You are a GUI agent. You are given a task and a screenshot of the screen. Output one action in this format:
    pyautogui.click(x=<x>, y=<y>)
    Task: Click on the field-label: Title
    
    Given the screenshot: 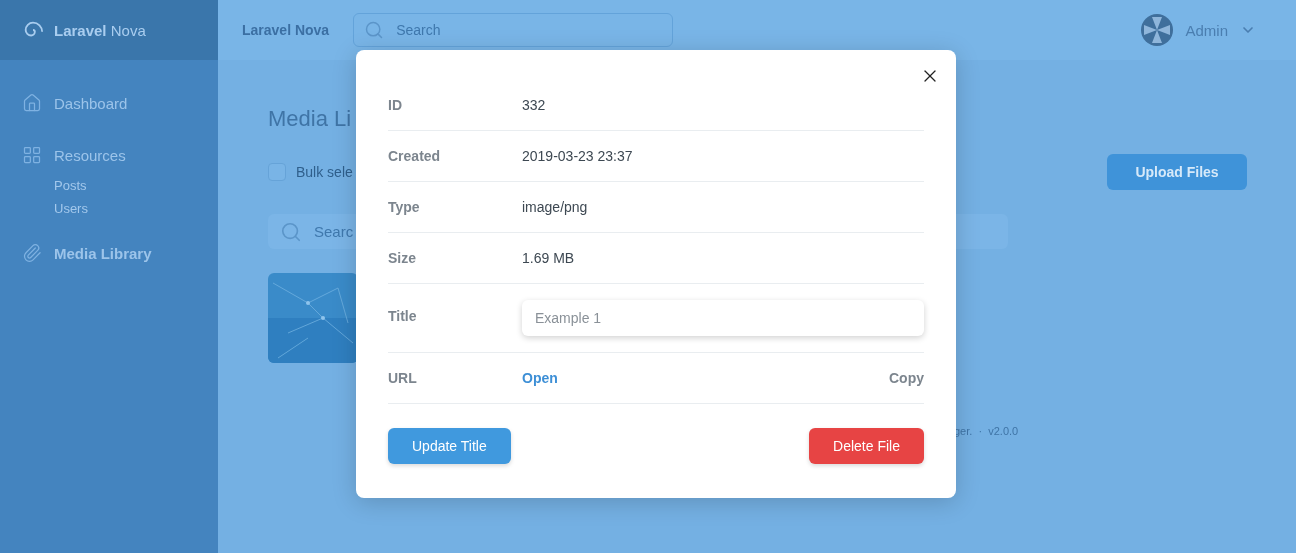 What is the action you would take?
    pyautogui.click(x=403, y=315)
    